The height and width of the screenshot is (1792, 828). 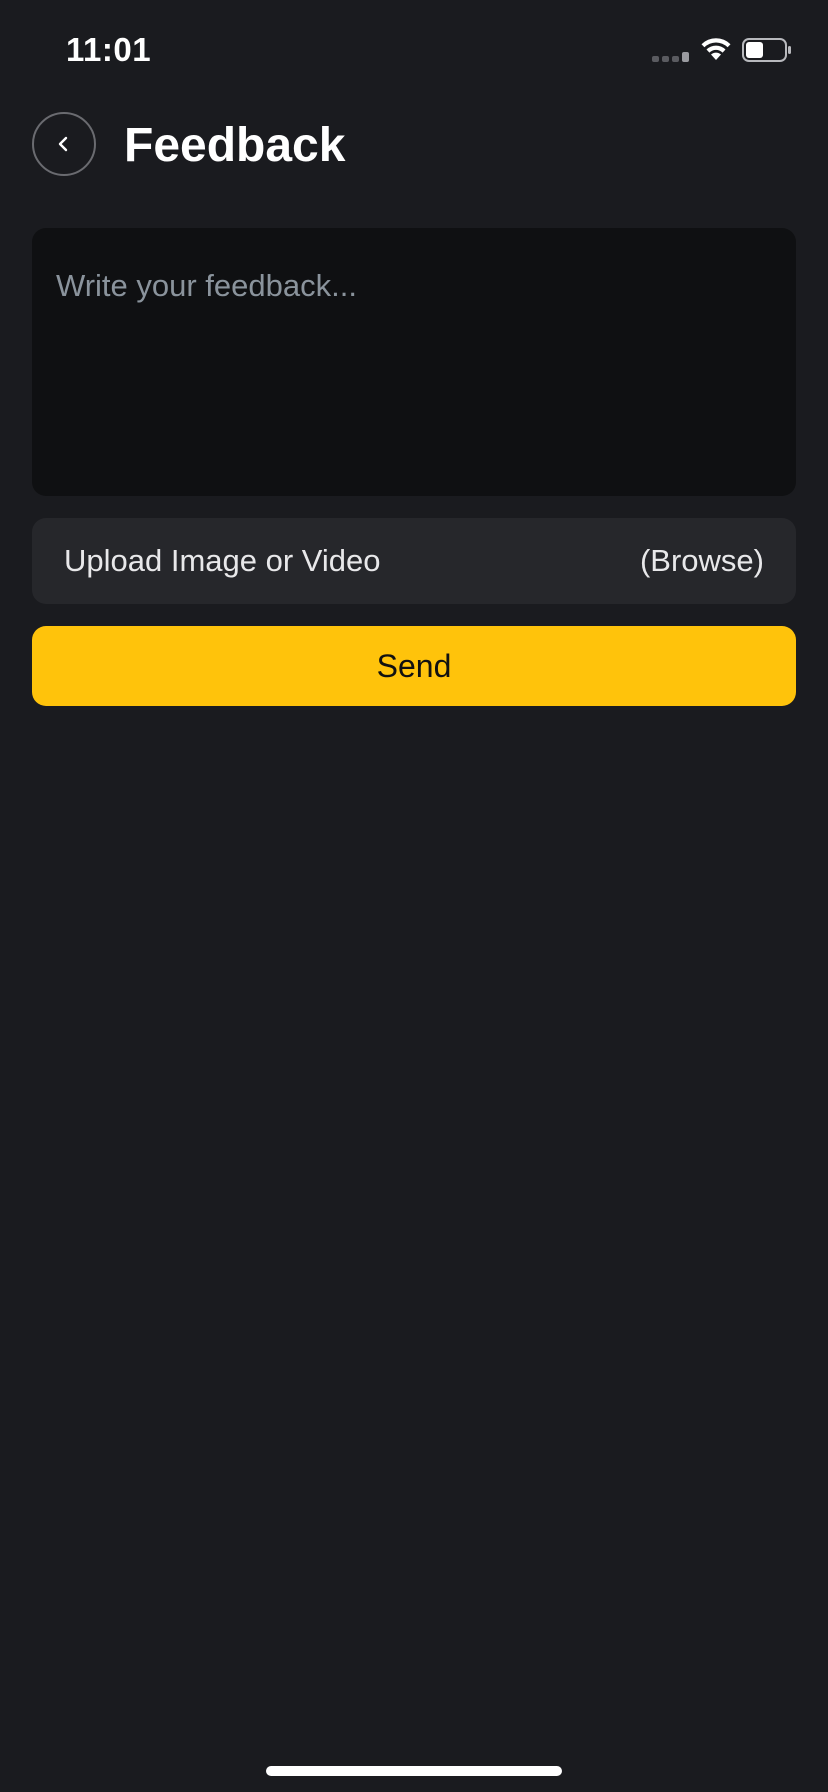 I want to click on status-time: 11:01, so click(x=109, y=49).